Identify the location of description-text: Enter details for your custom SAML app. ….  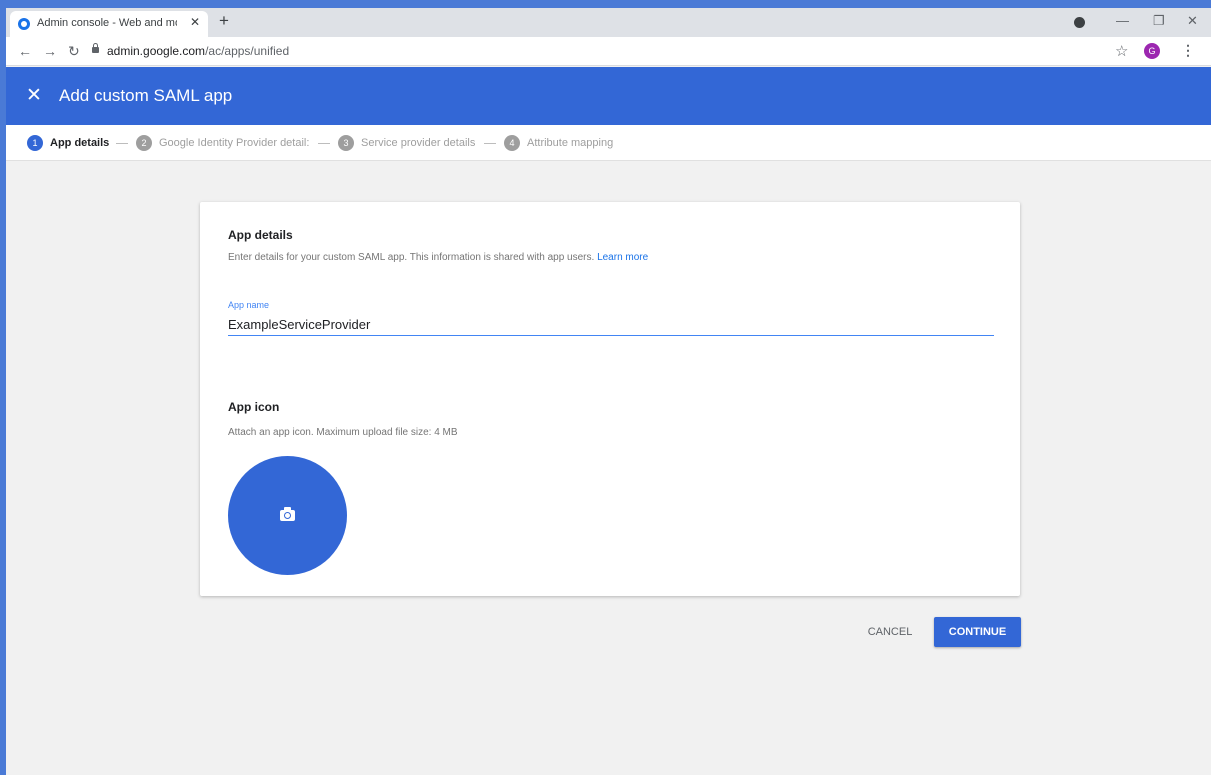
(411, 257).